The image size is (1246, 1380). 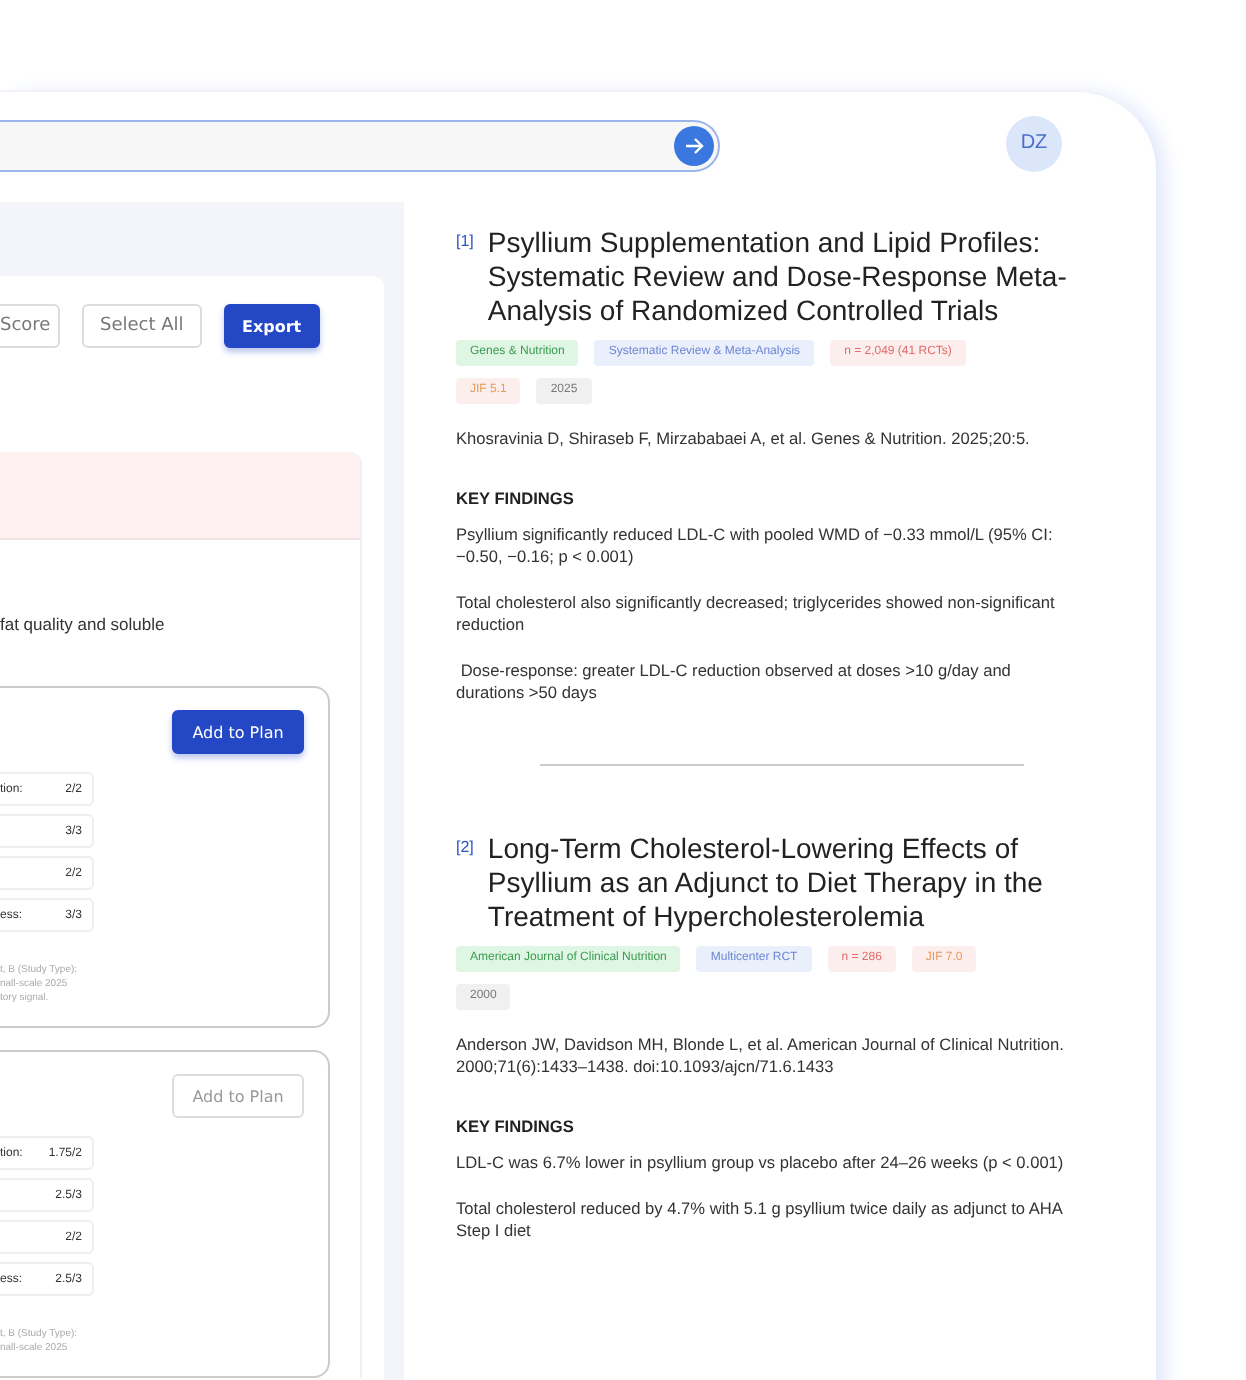 I want to click on finding-text: LDL-C was 6.7% lower in psyllium group vs placebo after 24–26 weeks (p < 0.001), so click(x=761, y=1163).